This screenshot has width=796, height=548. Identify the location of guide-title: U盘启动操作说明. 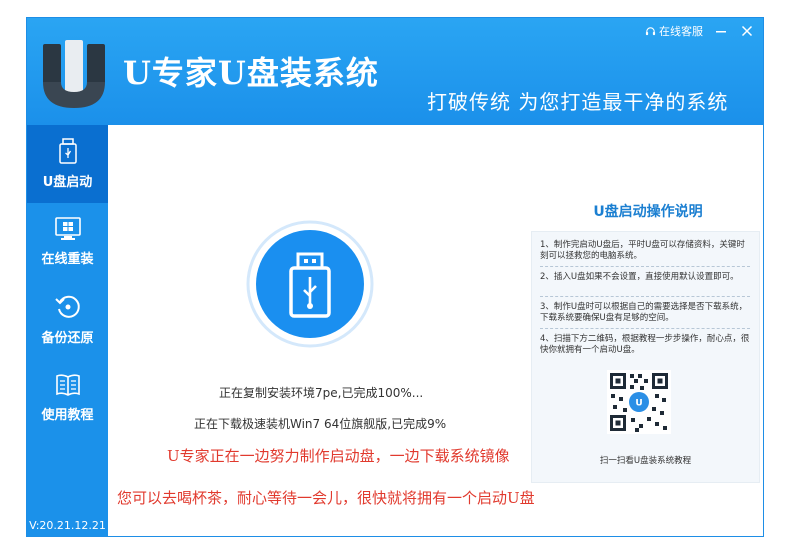
(648, 212).